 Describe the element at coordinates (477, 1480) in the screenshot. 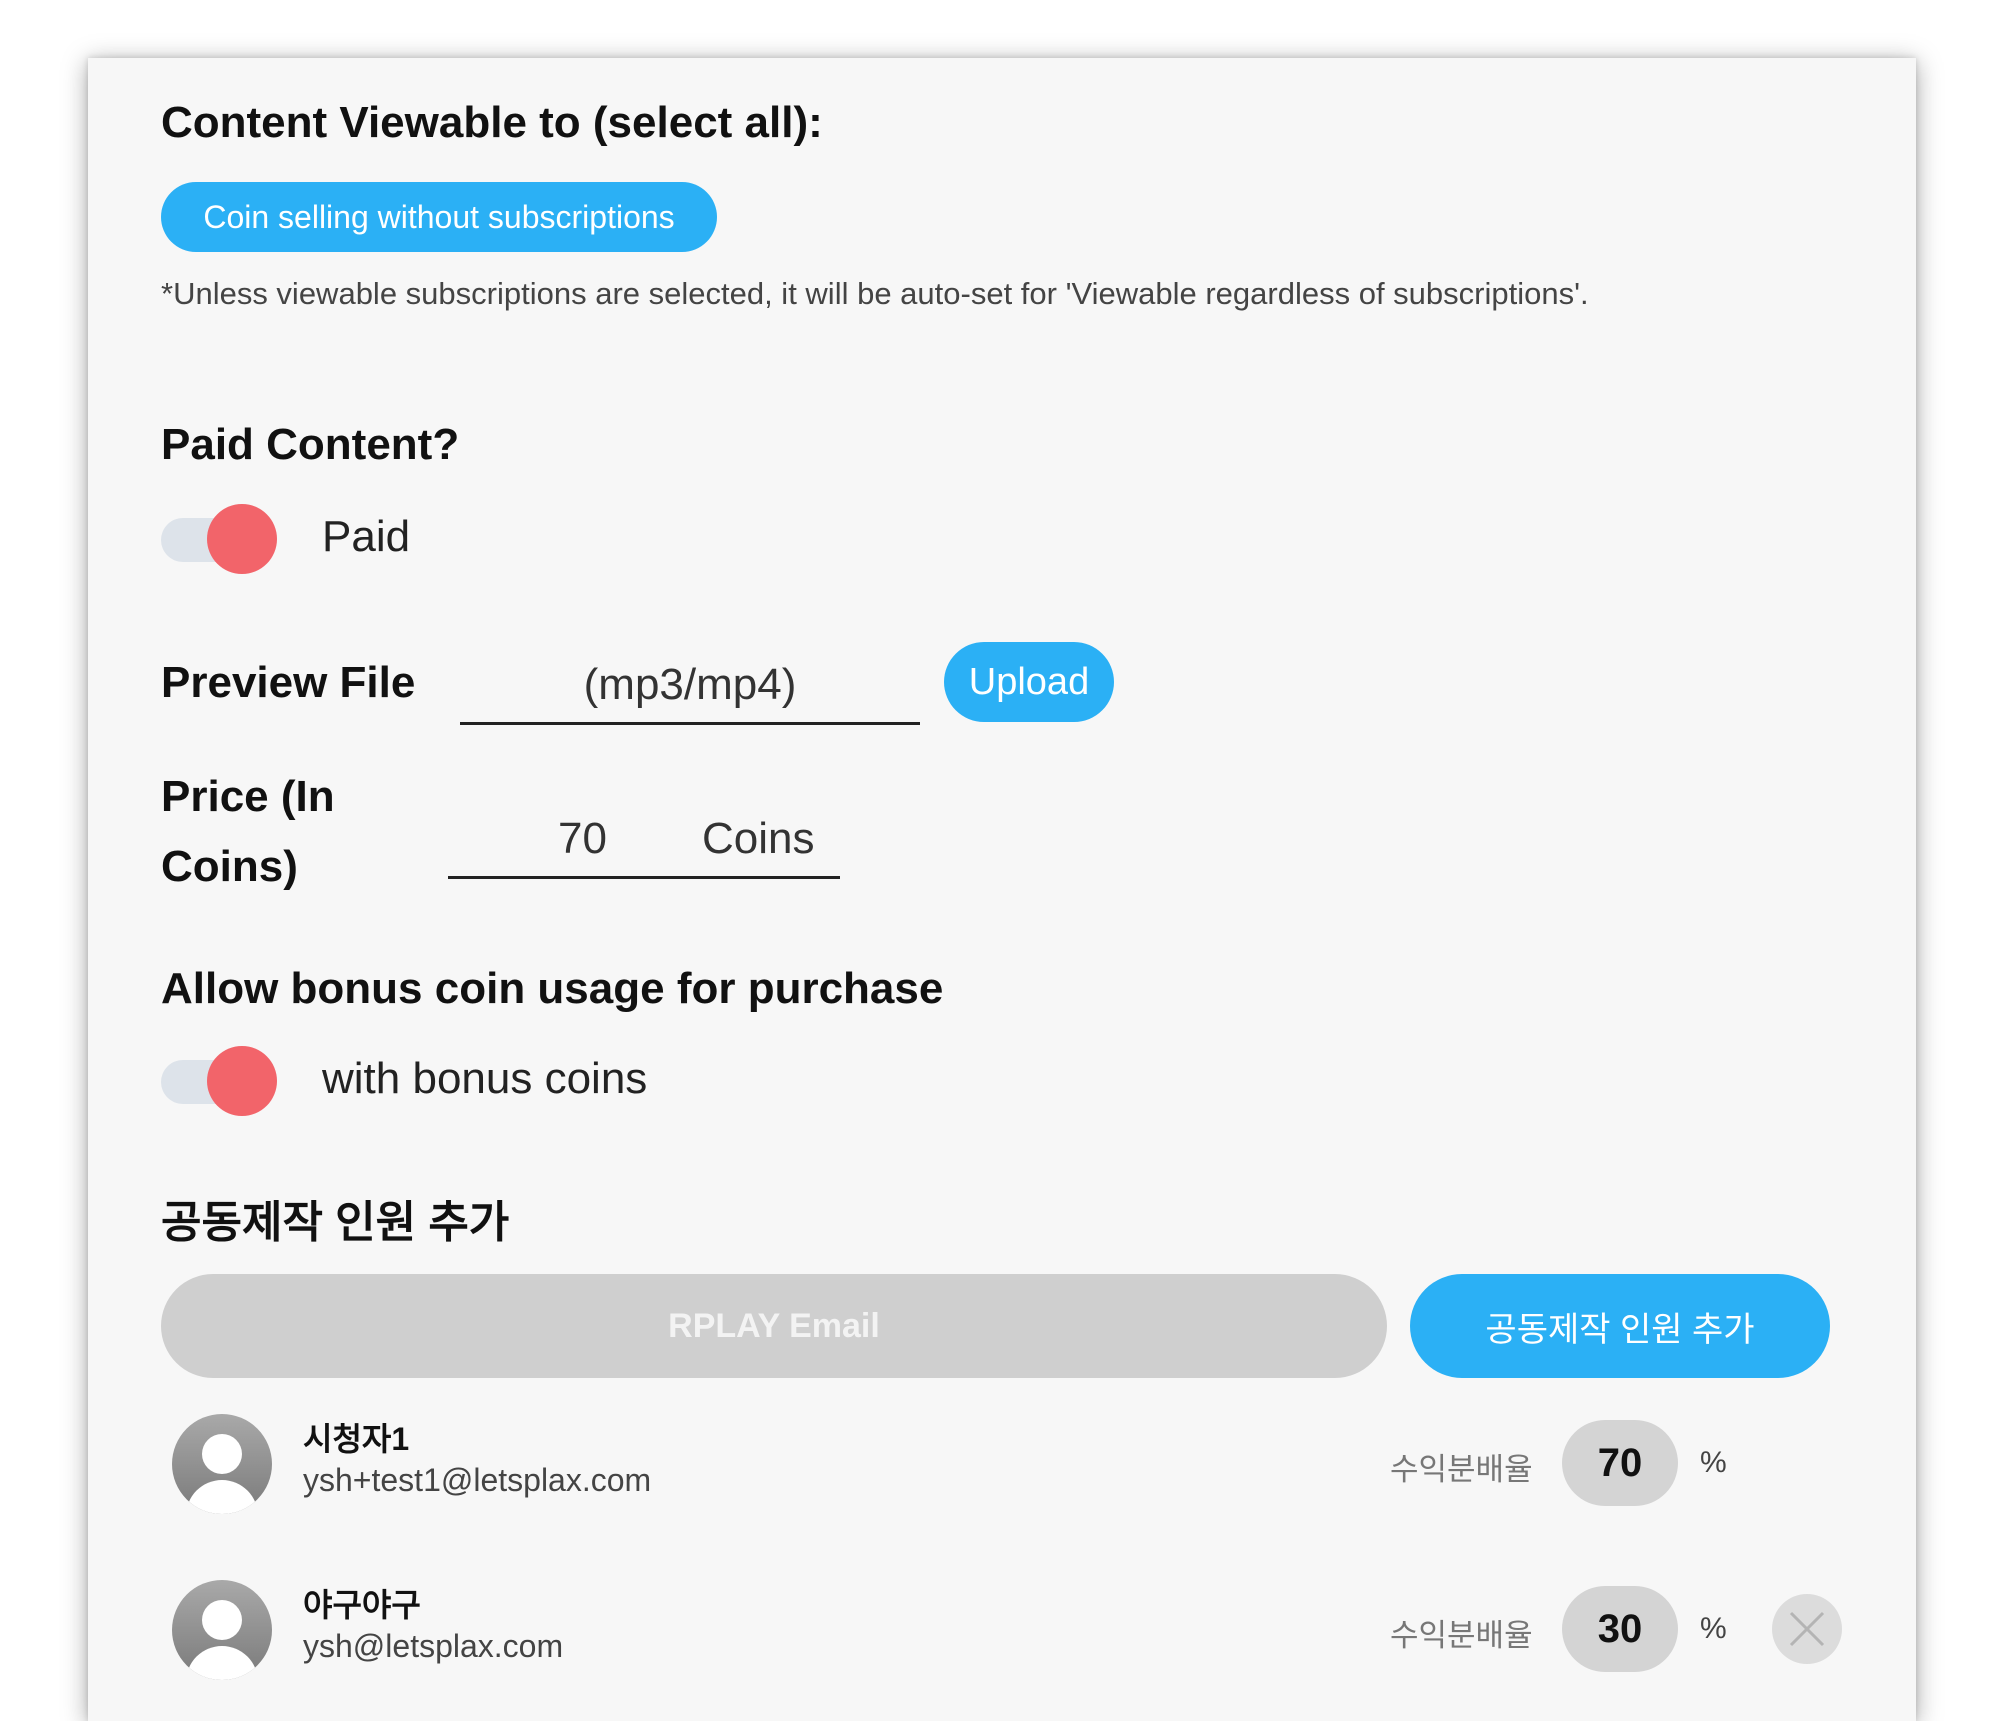

I see `member-email: ysh+test1@letsplax.com` at that location.